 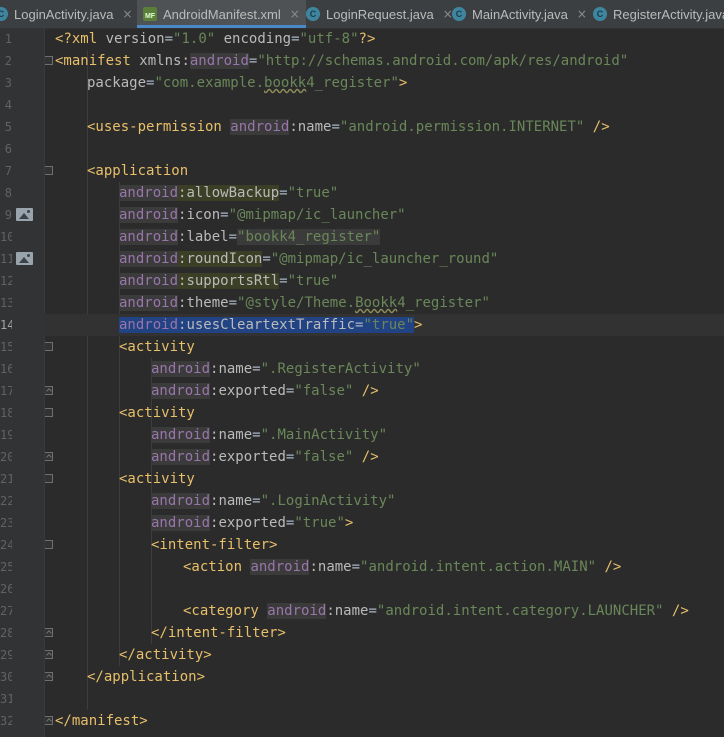 What do you see at coordinates (146, 677) in the screenshot?
I see `token-tag: </application>` at bounding box center [146, 677].